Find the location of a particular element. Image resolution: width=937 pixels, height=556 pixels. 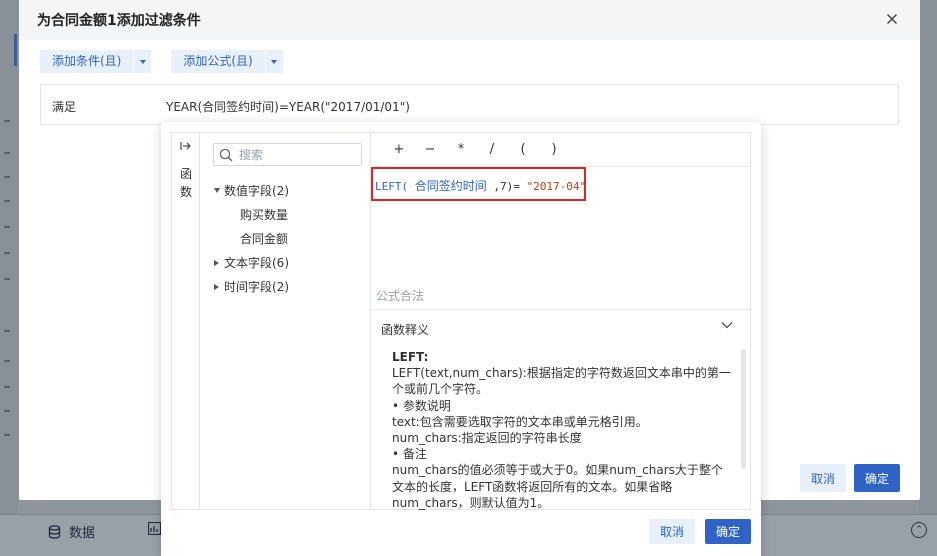

operator-multiply-button: * is located at coordinates (461, 149).